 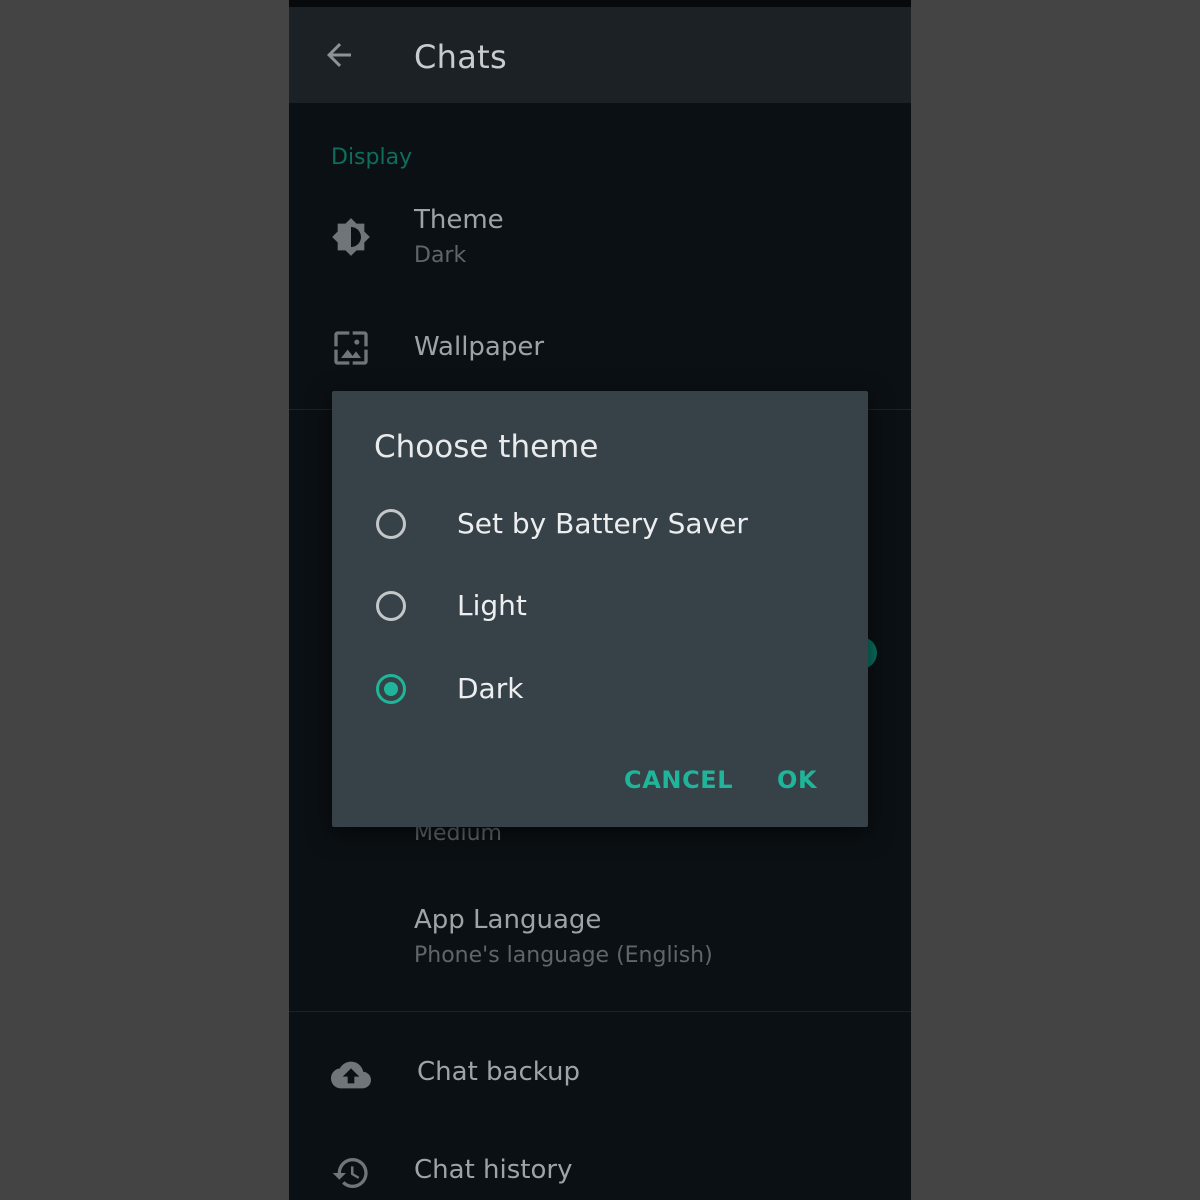 What do you see at coordinates (440, 255) in the screenshot?
I see `theme-setting-value: Dark` at bounding box center [440, 255].